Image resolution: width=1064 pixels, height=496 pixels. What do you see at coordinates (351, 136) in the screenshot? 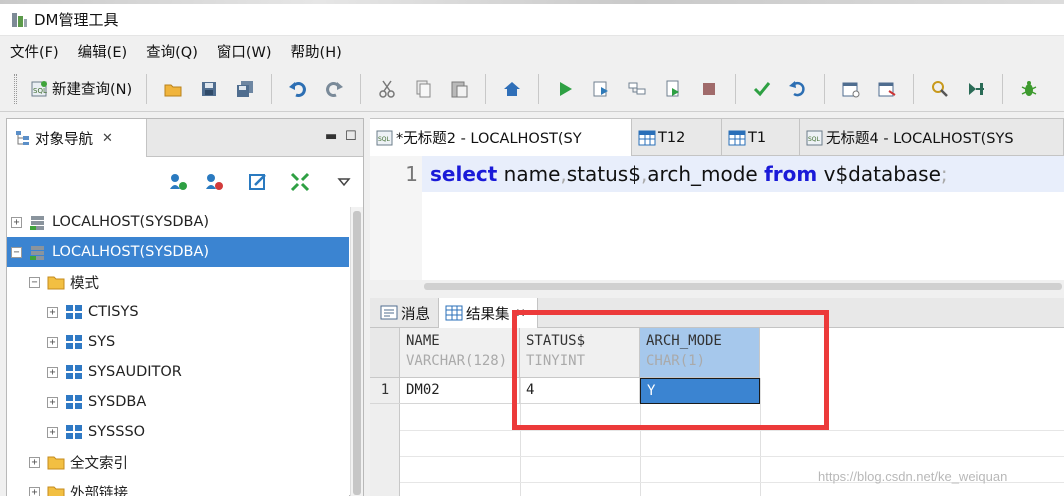
I see `maximize-icon: ☐` at bounding box center [351, 136].